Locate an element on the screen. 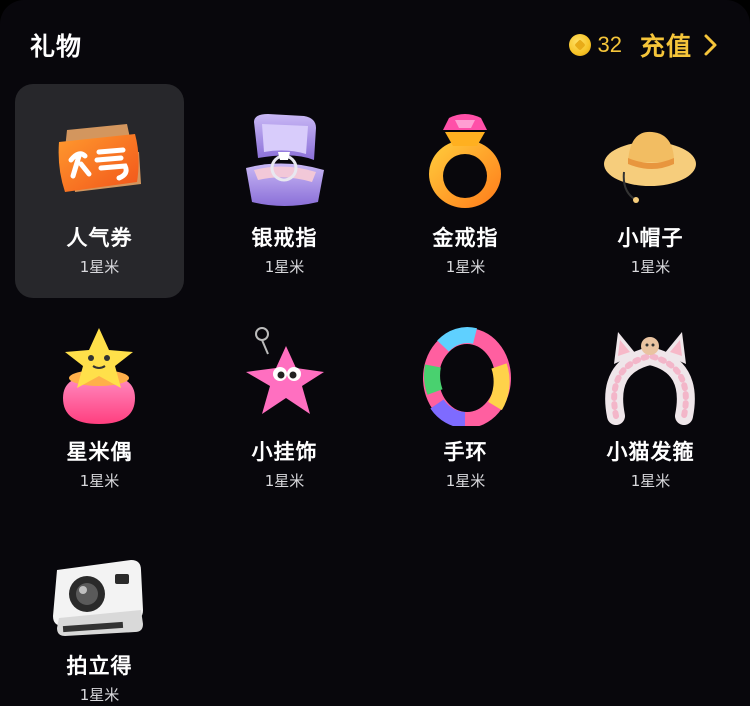  gift-item-bracelet: 手环 1星米 is located at coordinates (465, 405).